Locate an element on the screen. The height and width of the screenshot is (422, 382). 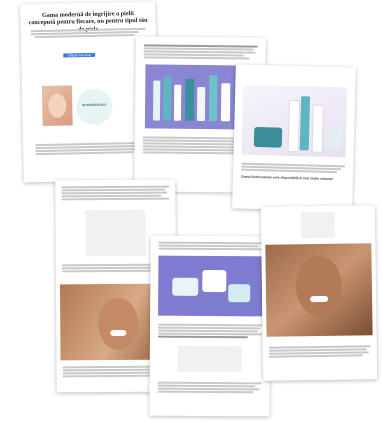
jars-photo is located at coordinates (210, 286).